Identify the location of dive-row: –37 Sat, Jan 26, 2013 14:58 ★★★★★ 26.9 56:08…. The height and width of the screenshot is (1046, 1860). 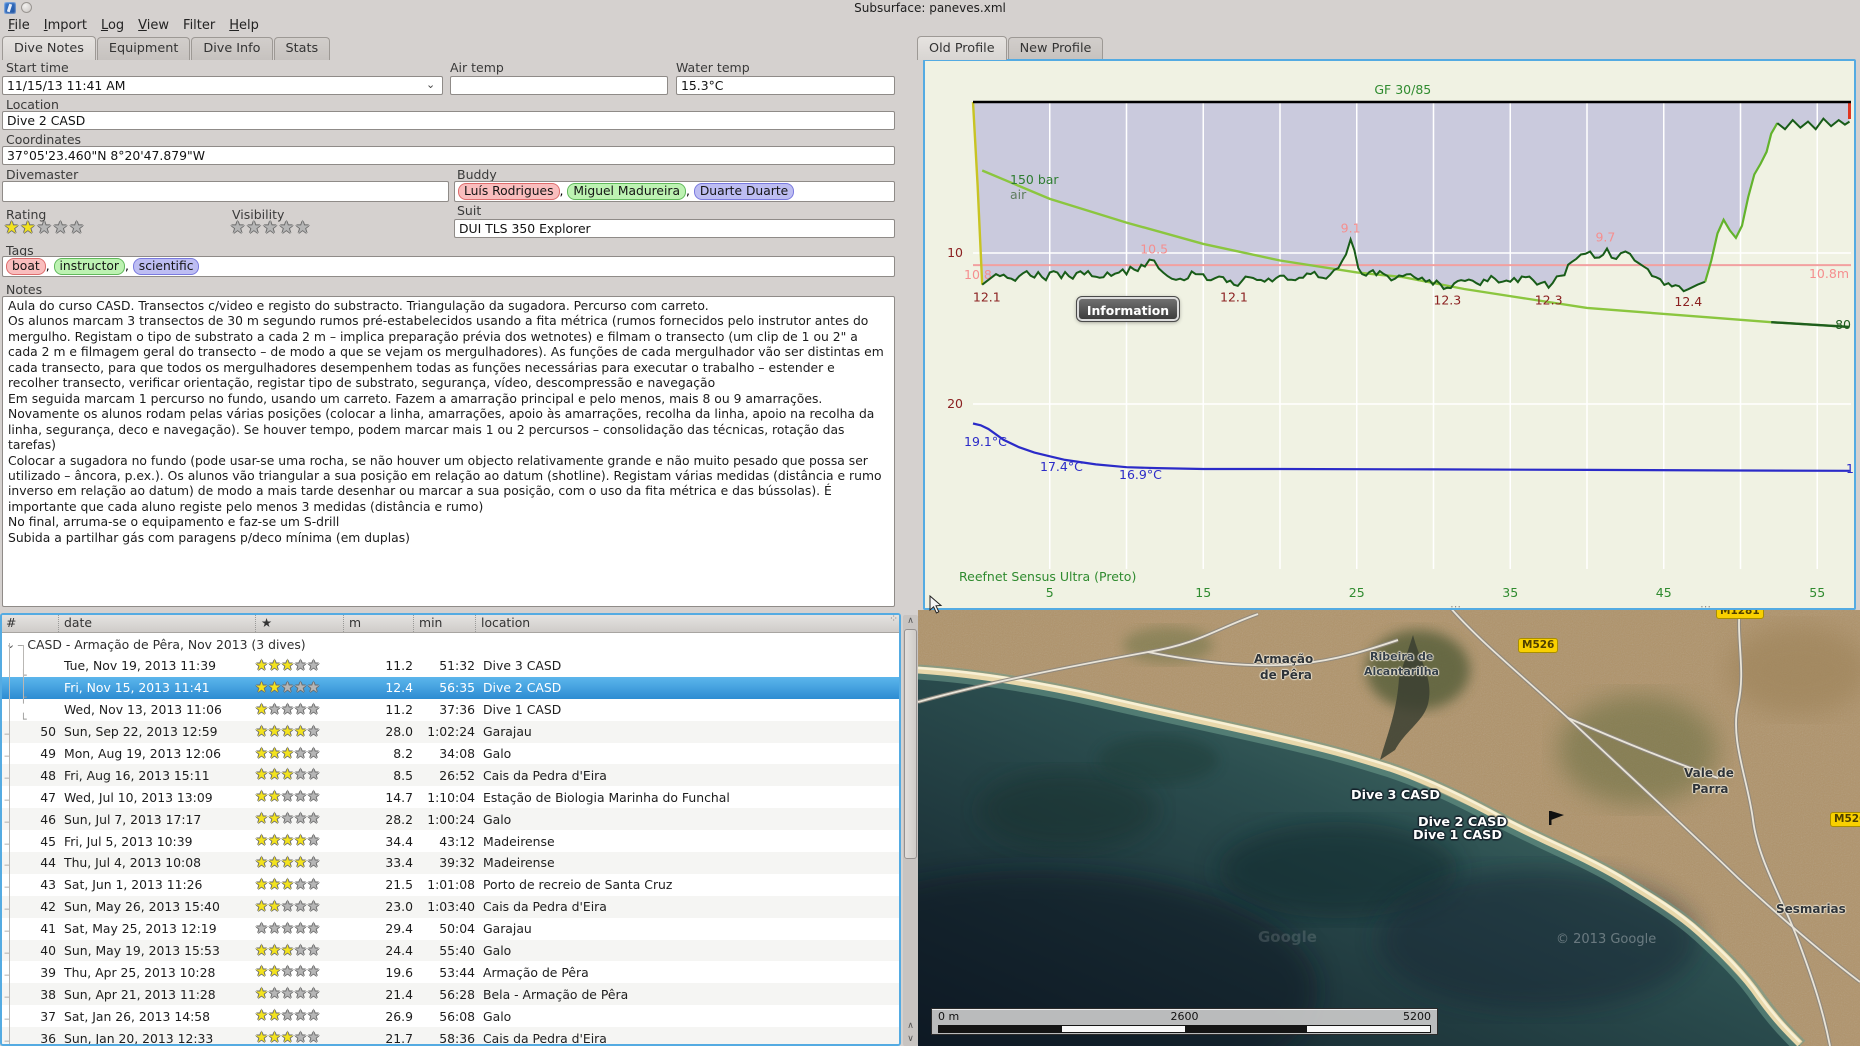
(450, 1016).